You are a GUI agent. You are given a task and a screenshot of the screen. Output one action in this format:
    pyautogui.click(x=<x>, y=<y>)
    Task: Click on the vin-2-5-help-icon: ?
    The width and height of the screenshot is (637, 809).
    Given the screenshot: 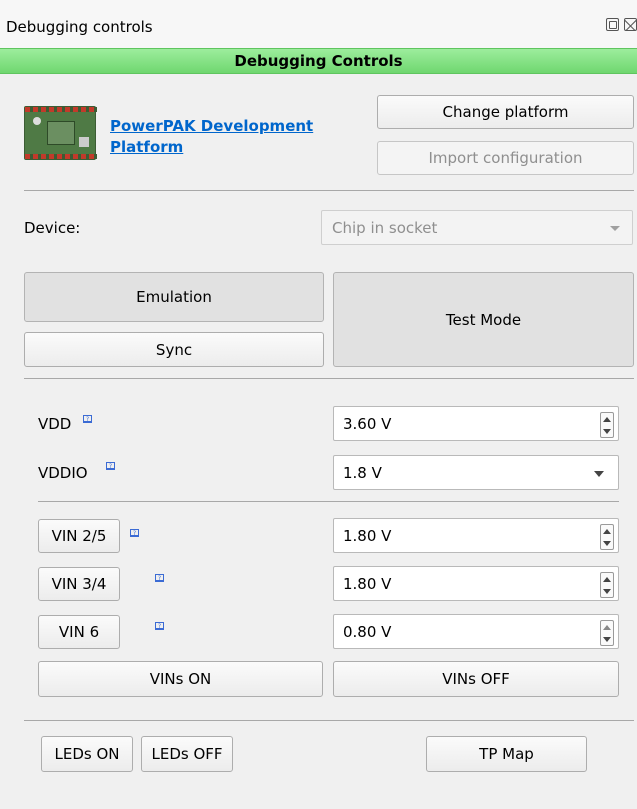 What is the action you would take?
    pyautogui.click(x=134, y=533)
    